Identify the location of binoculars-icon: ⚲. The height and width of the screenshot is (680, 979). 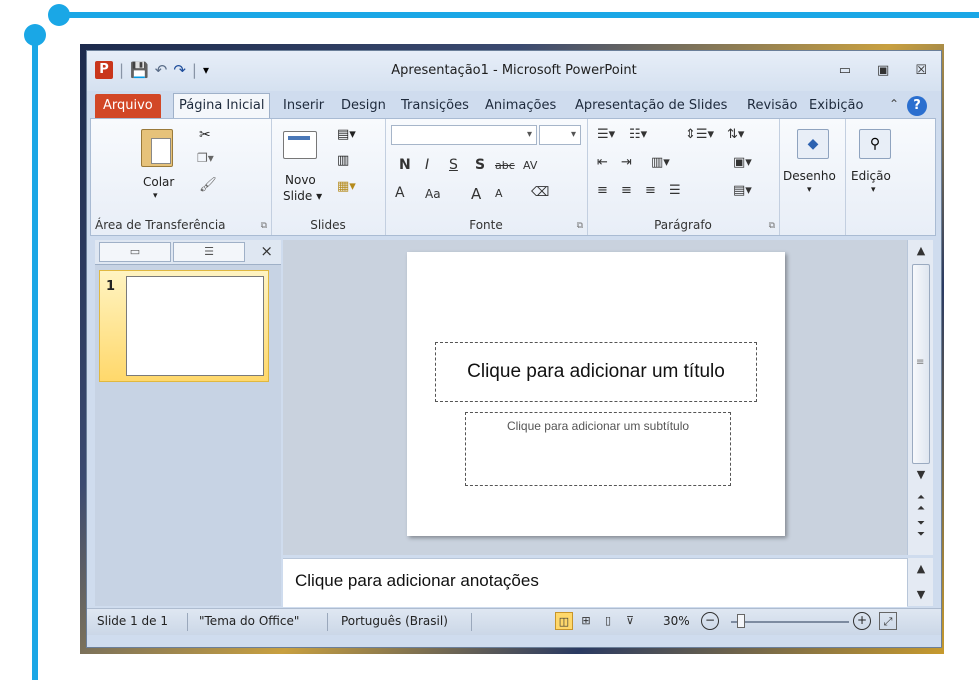
(875, 144).